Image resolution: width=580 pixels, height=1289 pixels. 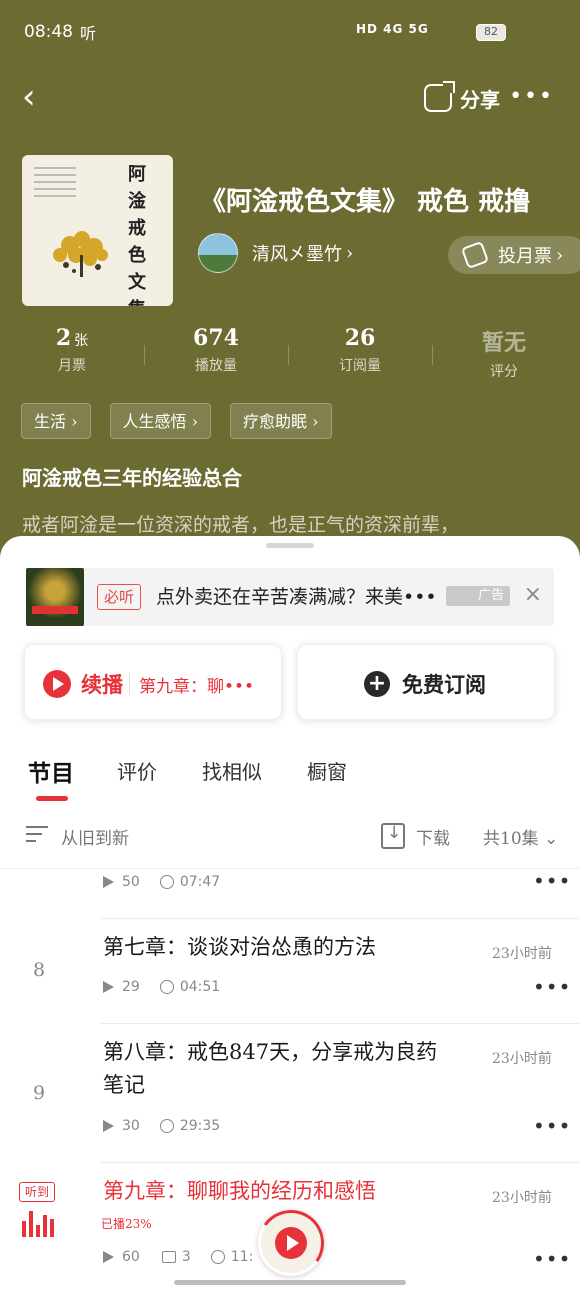 I want to click on drag-handle, so click(x=290, y=545).